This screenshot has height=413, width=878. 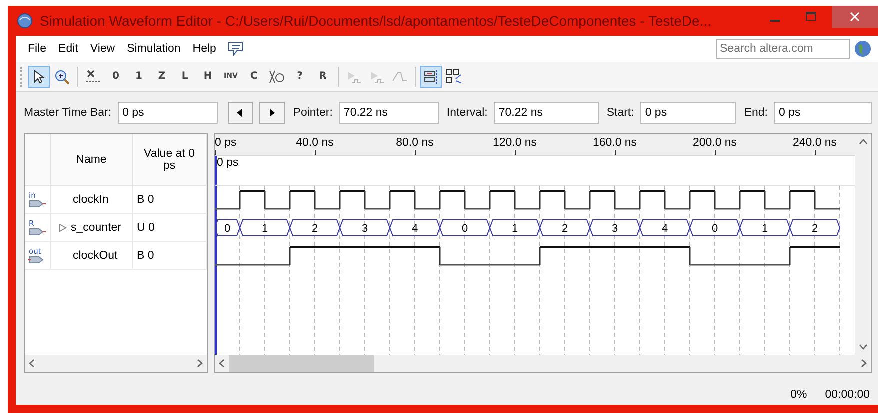 I want to click on column-header: Value at 0 ps, so click(x=170, y=160).